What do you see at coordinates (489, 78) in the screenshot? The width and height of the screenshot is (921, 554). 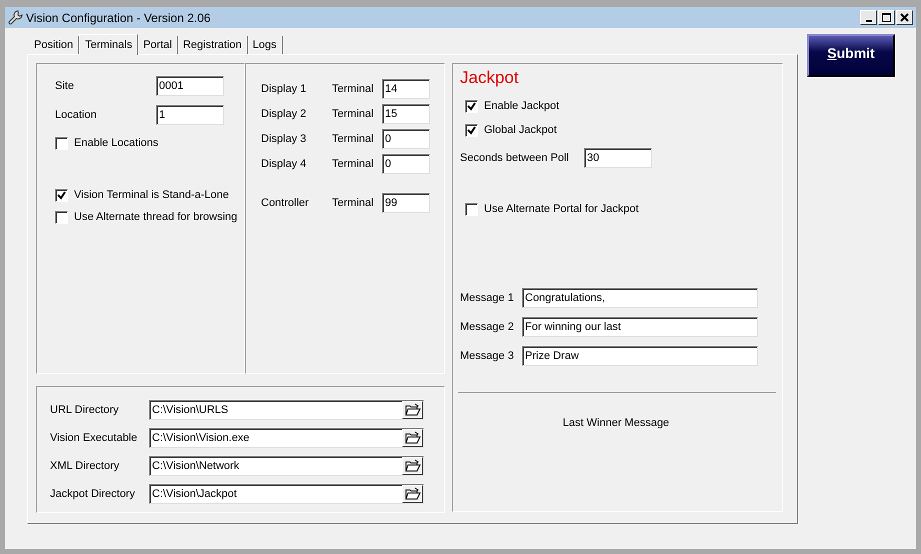 I see `jackpot-heading: Jackpot` at bounding box center [489, 78].